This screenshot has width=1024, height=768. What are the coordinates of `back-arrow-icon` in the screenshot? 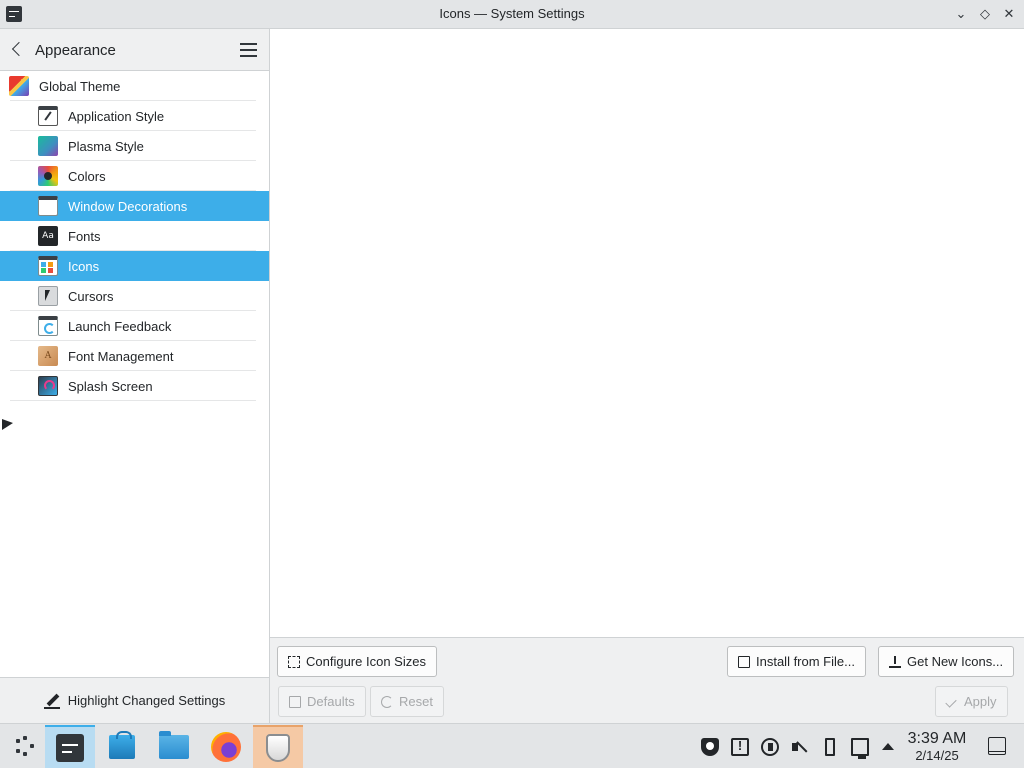 It's located at (19, 50).